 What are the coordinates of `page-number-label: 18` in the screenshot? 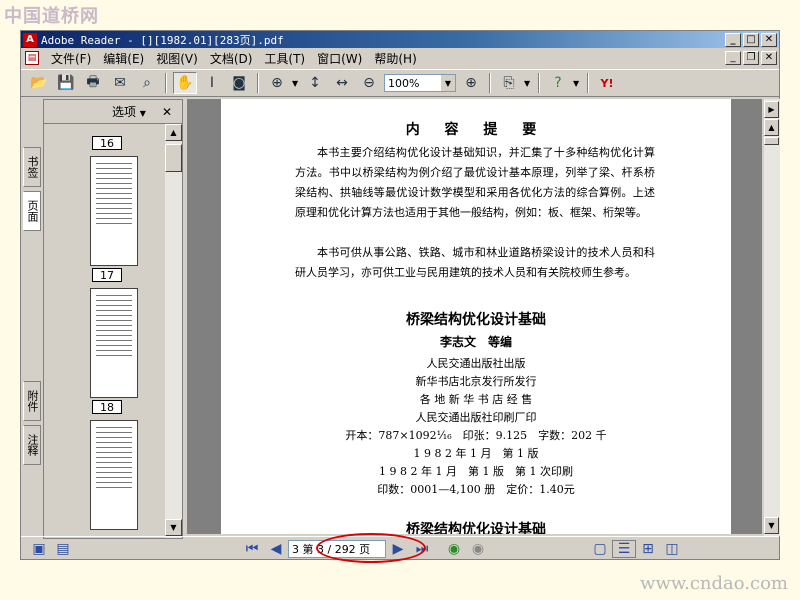 It's located at (107, 407).